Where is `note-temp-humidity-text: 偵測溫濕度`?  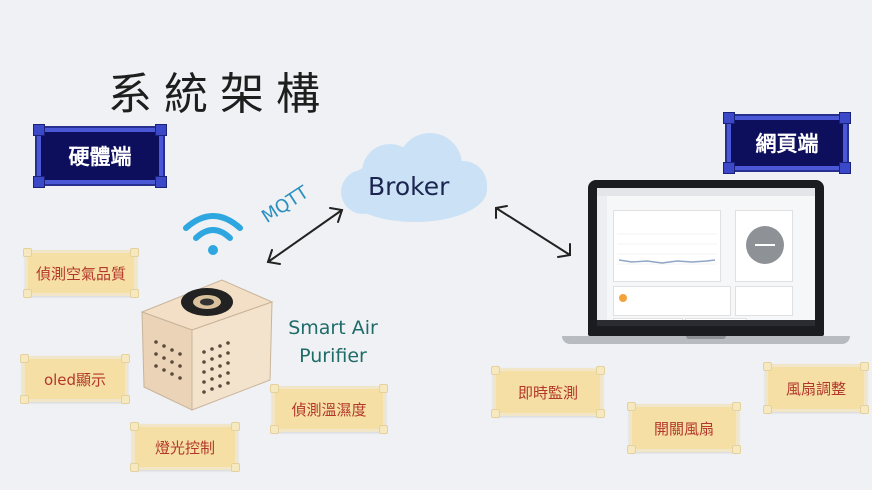 note-temp-humidity-text: 偵測溫濕度 is located at coordinates (329, 409).